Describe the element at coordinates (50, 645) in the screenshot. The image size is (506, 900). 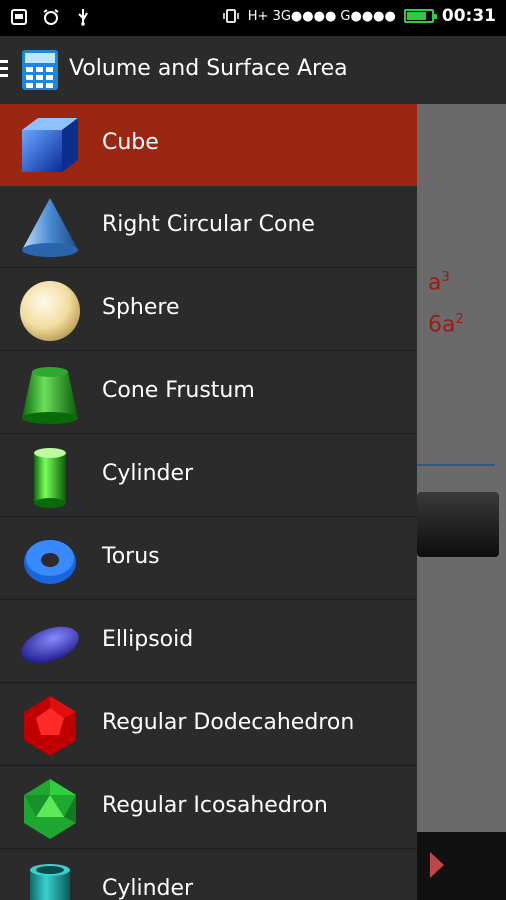
I see `ellipsoid-icon` at that location.